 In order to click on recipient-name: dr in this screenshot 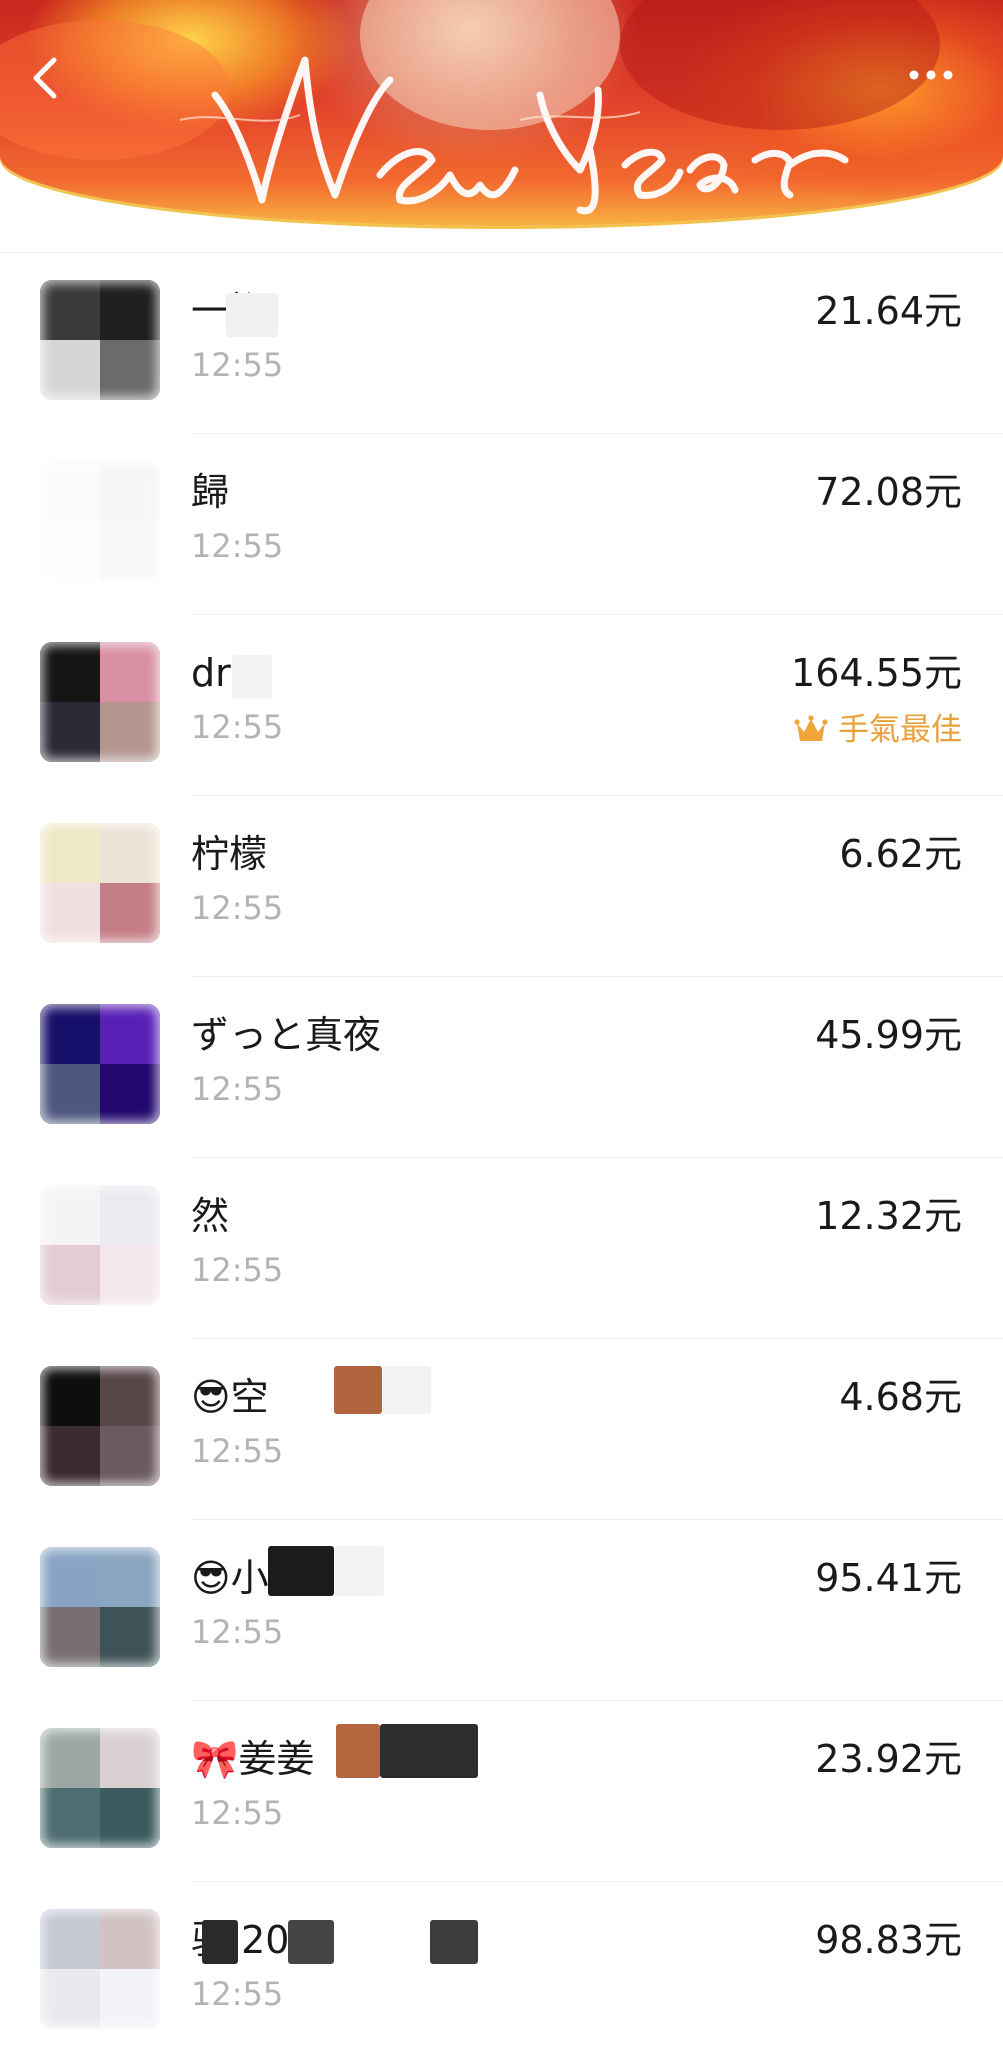, I will do `click(211, 673)`.